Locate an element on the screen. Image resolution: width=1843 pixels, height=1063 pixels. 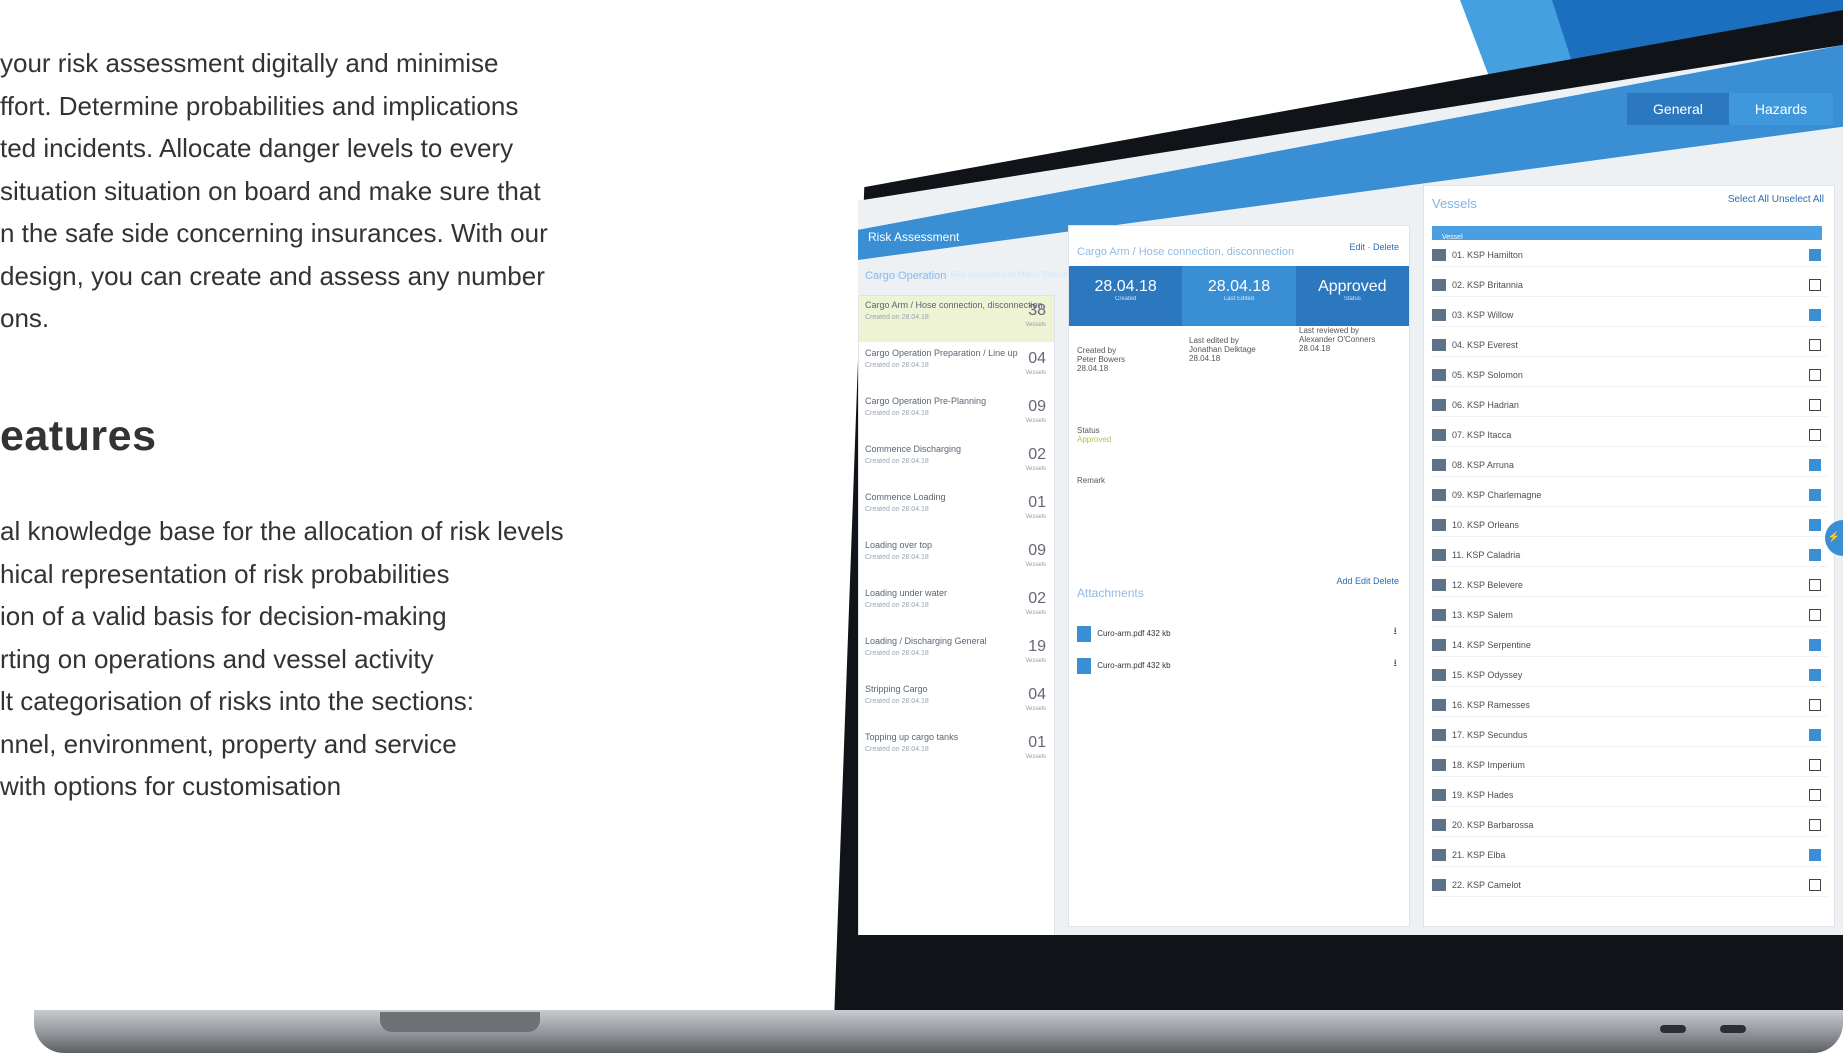
unselect-all-link: Unselect All is located at coordinates (1798, 199).